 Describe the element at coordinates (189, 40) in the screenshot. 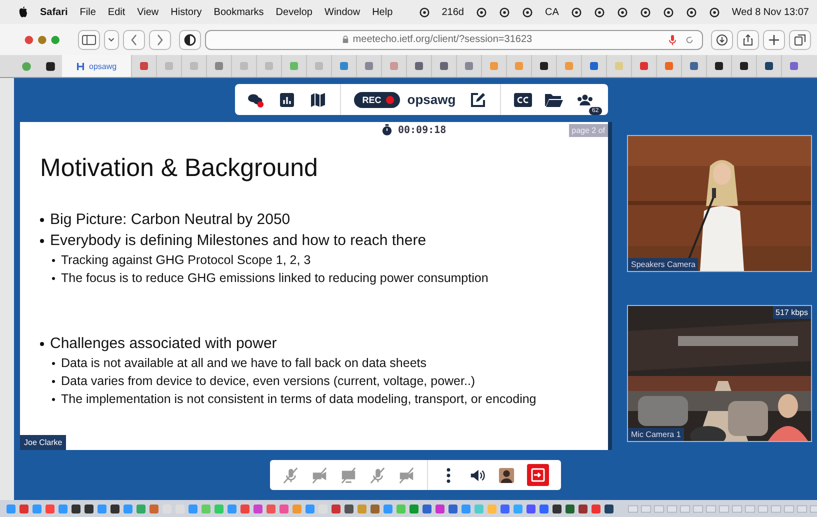

I see `privacy-button` at that location.